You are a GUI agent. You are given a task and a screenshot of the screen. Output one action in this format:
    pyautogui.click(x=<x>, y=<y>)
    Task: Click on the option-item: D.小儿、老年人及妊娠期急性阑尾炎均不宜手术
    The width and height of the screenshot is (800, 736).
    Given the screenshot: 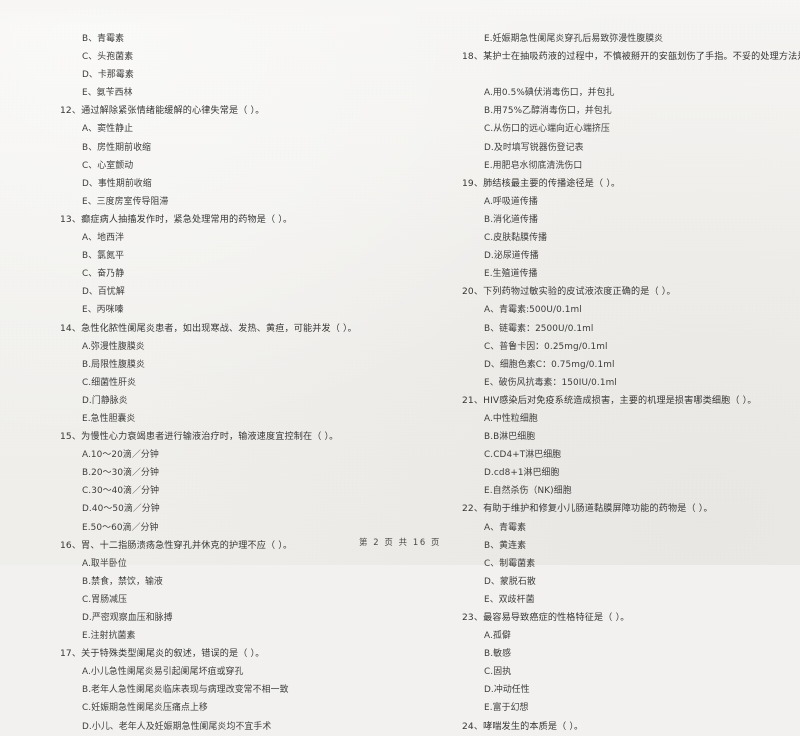 What is the action you would take?
    pyautogui.click(x=177, y=726)
    